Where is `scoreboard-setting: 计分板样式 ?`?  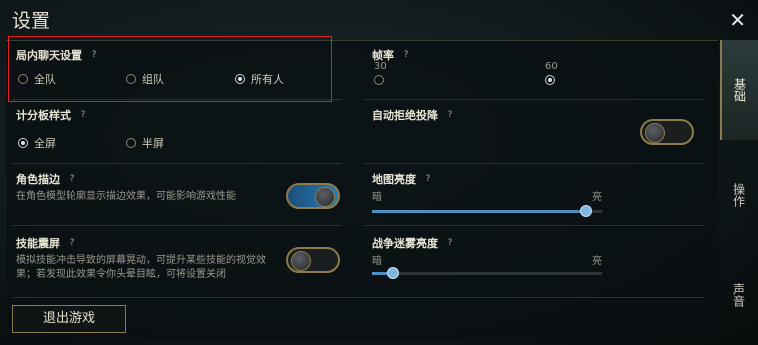
scoreboard-setting: 计分板样式 ? is located at coordinates (52, 115).